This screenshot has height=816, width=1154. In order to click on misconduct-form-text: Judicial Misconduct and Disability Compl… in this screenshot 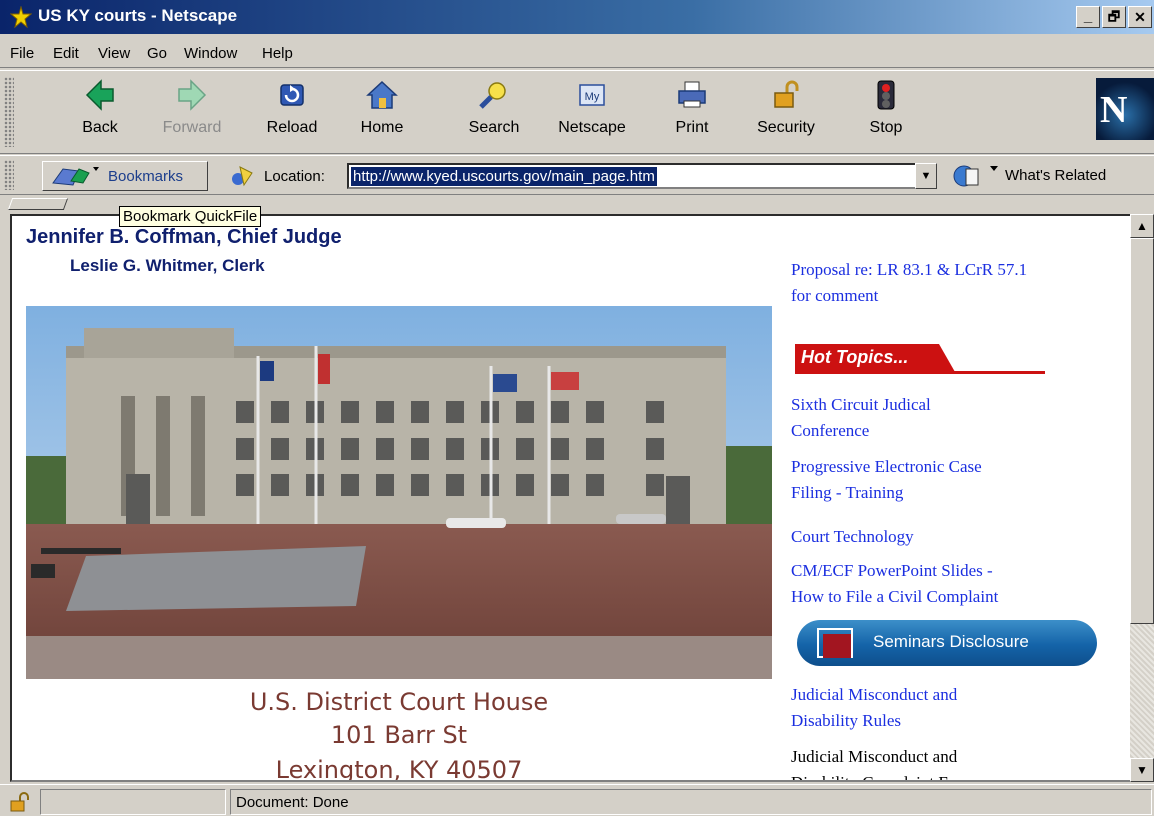, I will do `click(883, 762)`.